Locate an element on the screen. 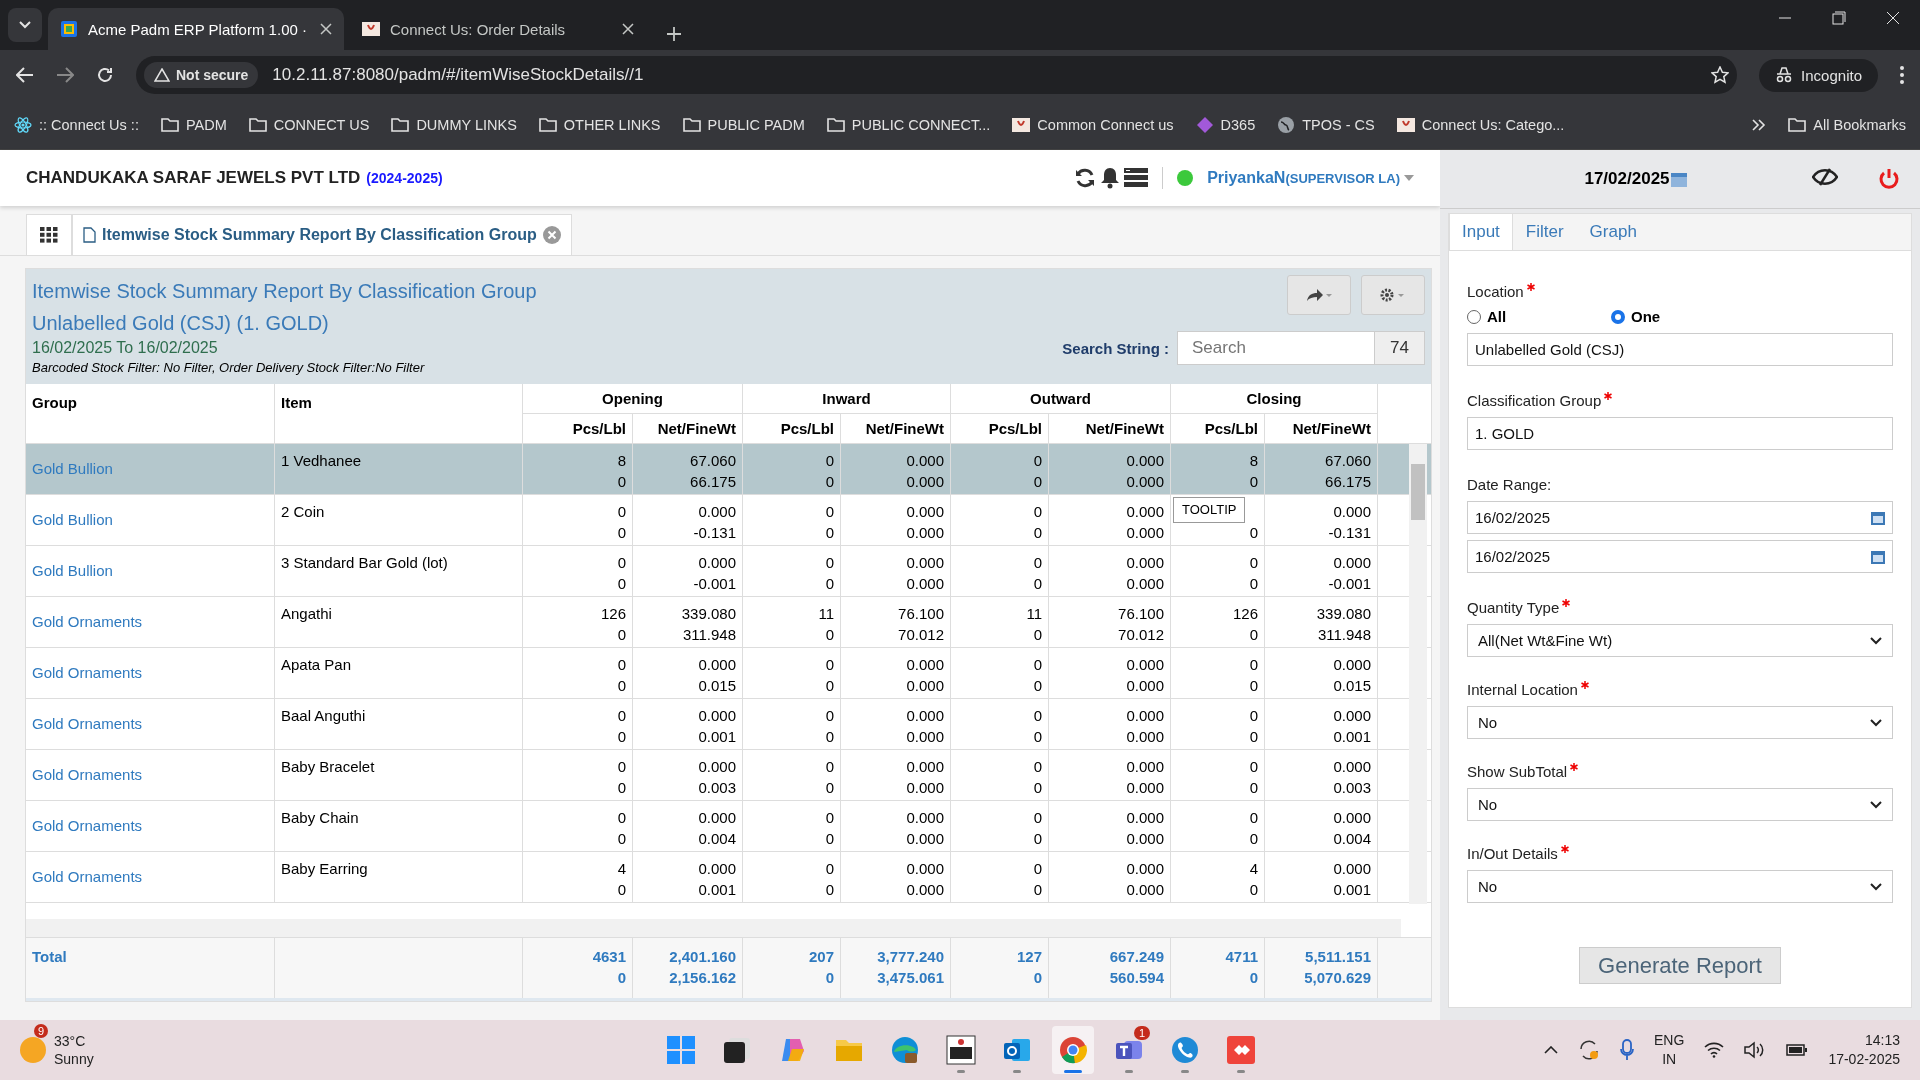 This screenshot has height=1080, width=1920. text-field: Unlabelled Gold (CSJ) is located at coordinates (1680, 349).